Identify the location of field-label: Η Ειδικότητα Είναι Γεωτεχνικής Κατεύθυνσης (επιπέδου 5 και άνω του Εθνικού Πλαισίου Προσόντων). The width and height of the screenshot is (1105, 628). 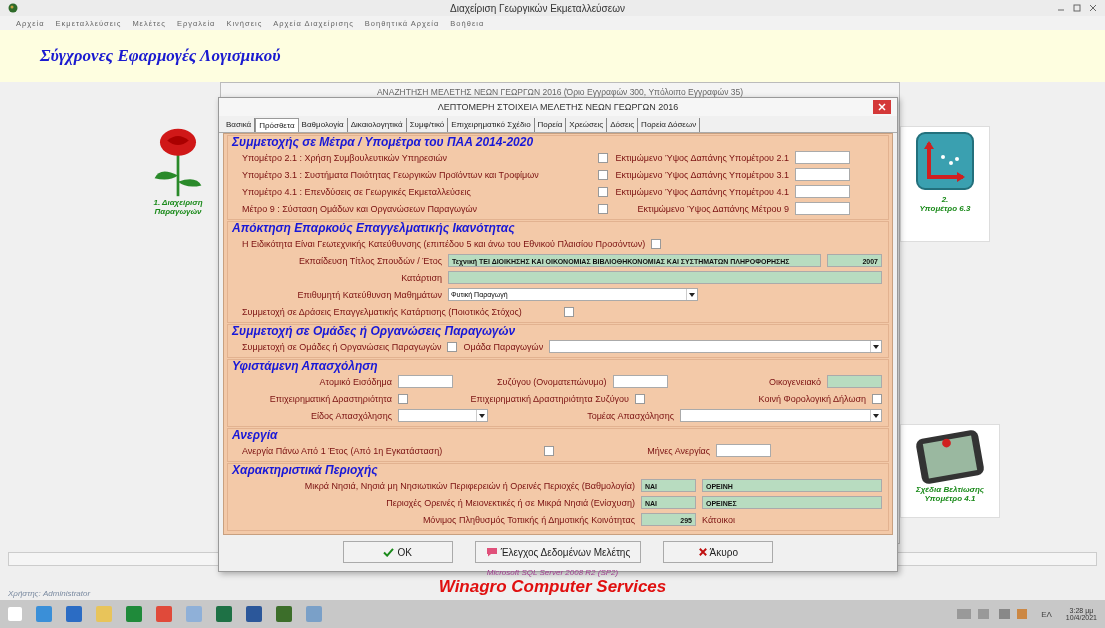
(444, 243).